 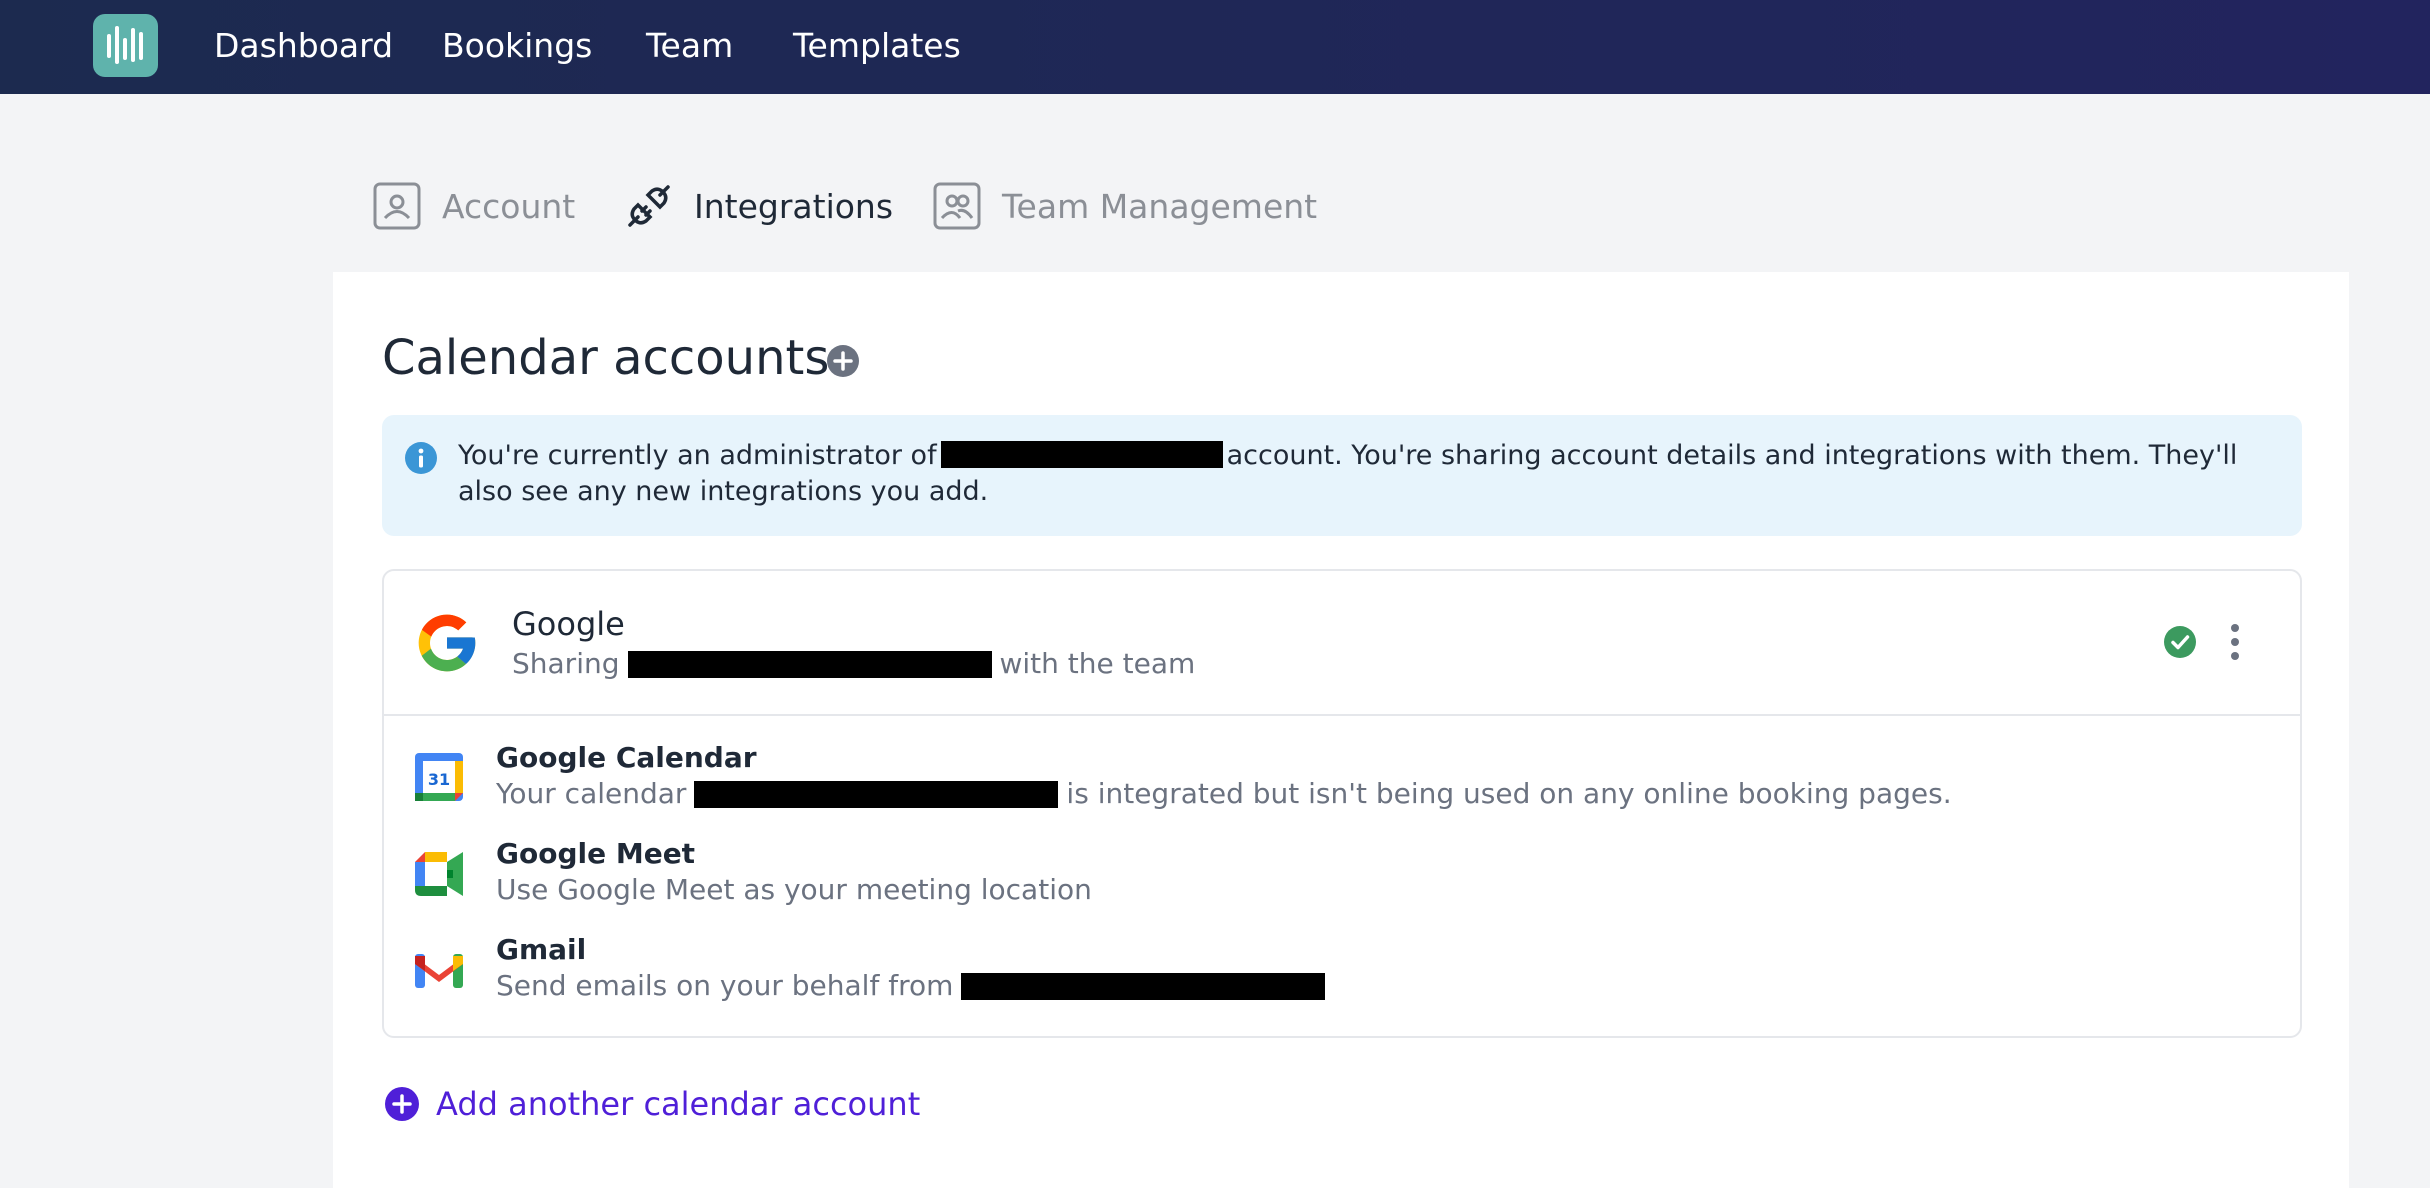 I want to click on provider-name: Google, so click(x=568, y=624).